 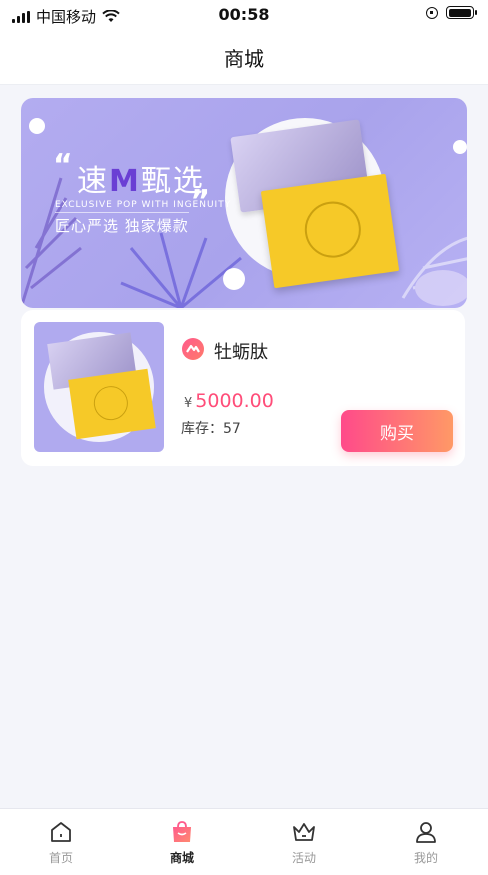 I want to click on user-icon, so click(x=426, y=832).